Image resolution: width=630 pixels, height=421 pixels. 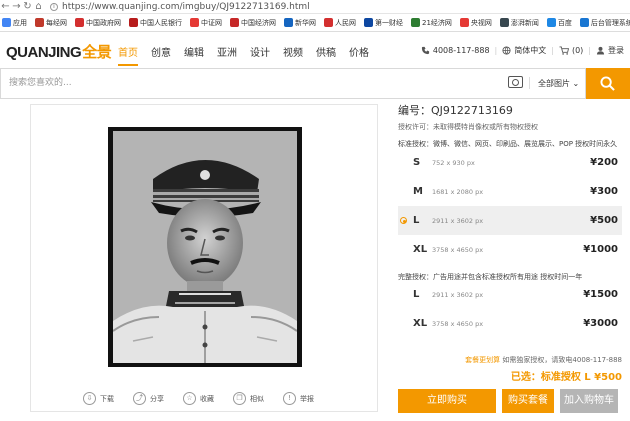 What do you see at coordinates (455, 110) in the screenshot?
I see `image-code: 编号：QJ9122713169` at bounding box center [455, 110].